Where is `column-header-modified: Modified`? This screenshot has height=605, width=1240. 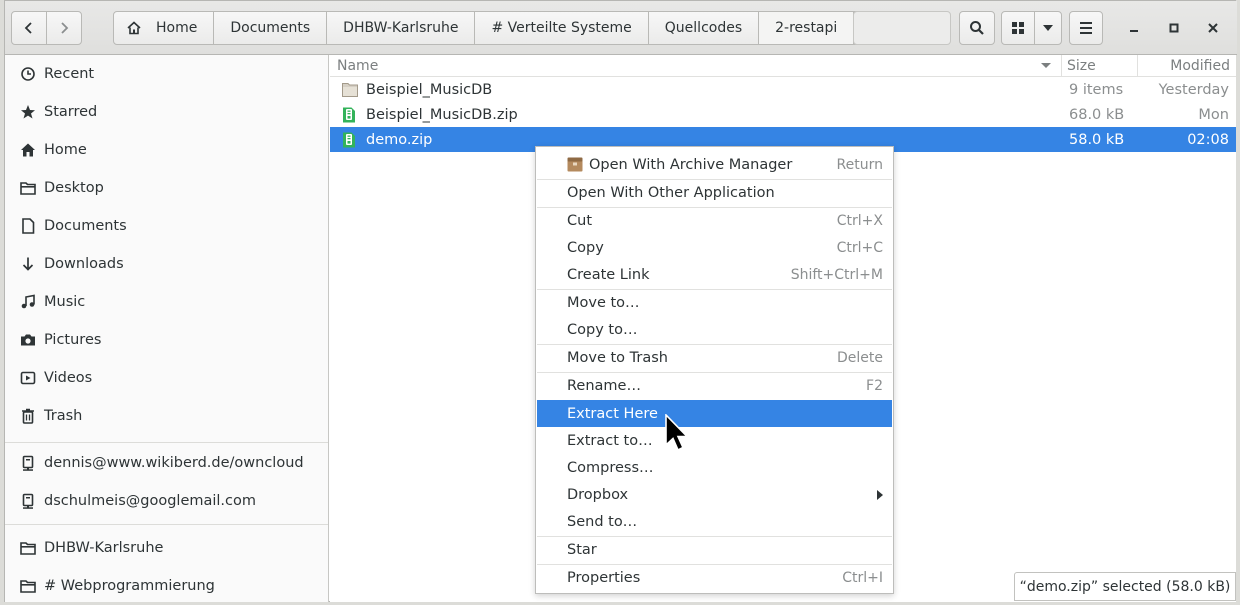 column-header-modified: Modified is located at coordinates (1187, 65).